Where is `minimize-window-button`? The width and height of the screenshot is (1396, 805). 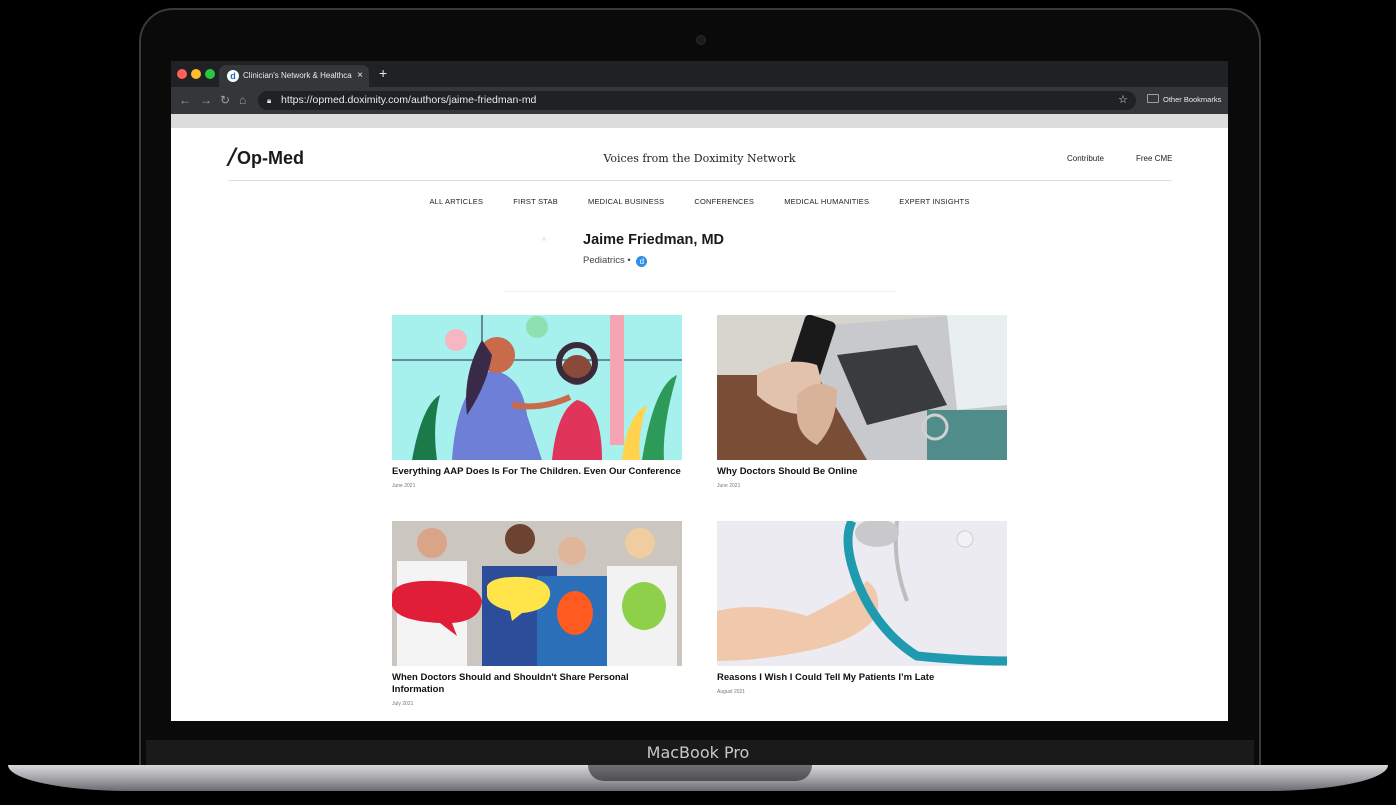
minimize-window-button is located at coordinates (196, 74).